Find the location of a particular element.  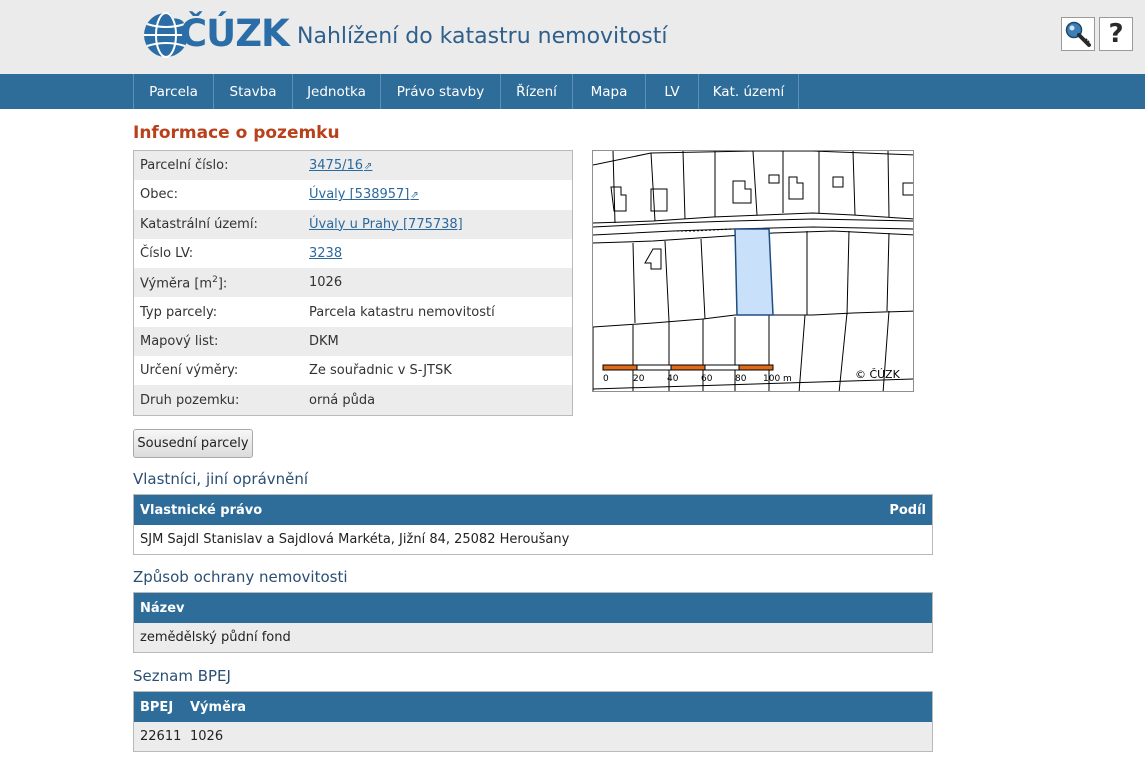

info-row-lv-number: Číslo LV: 3238 is located at coordinates (353, 253).